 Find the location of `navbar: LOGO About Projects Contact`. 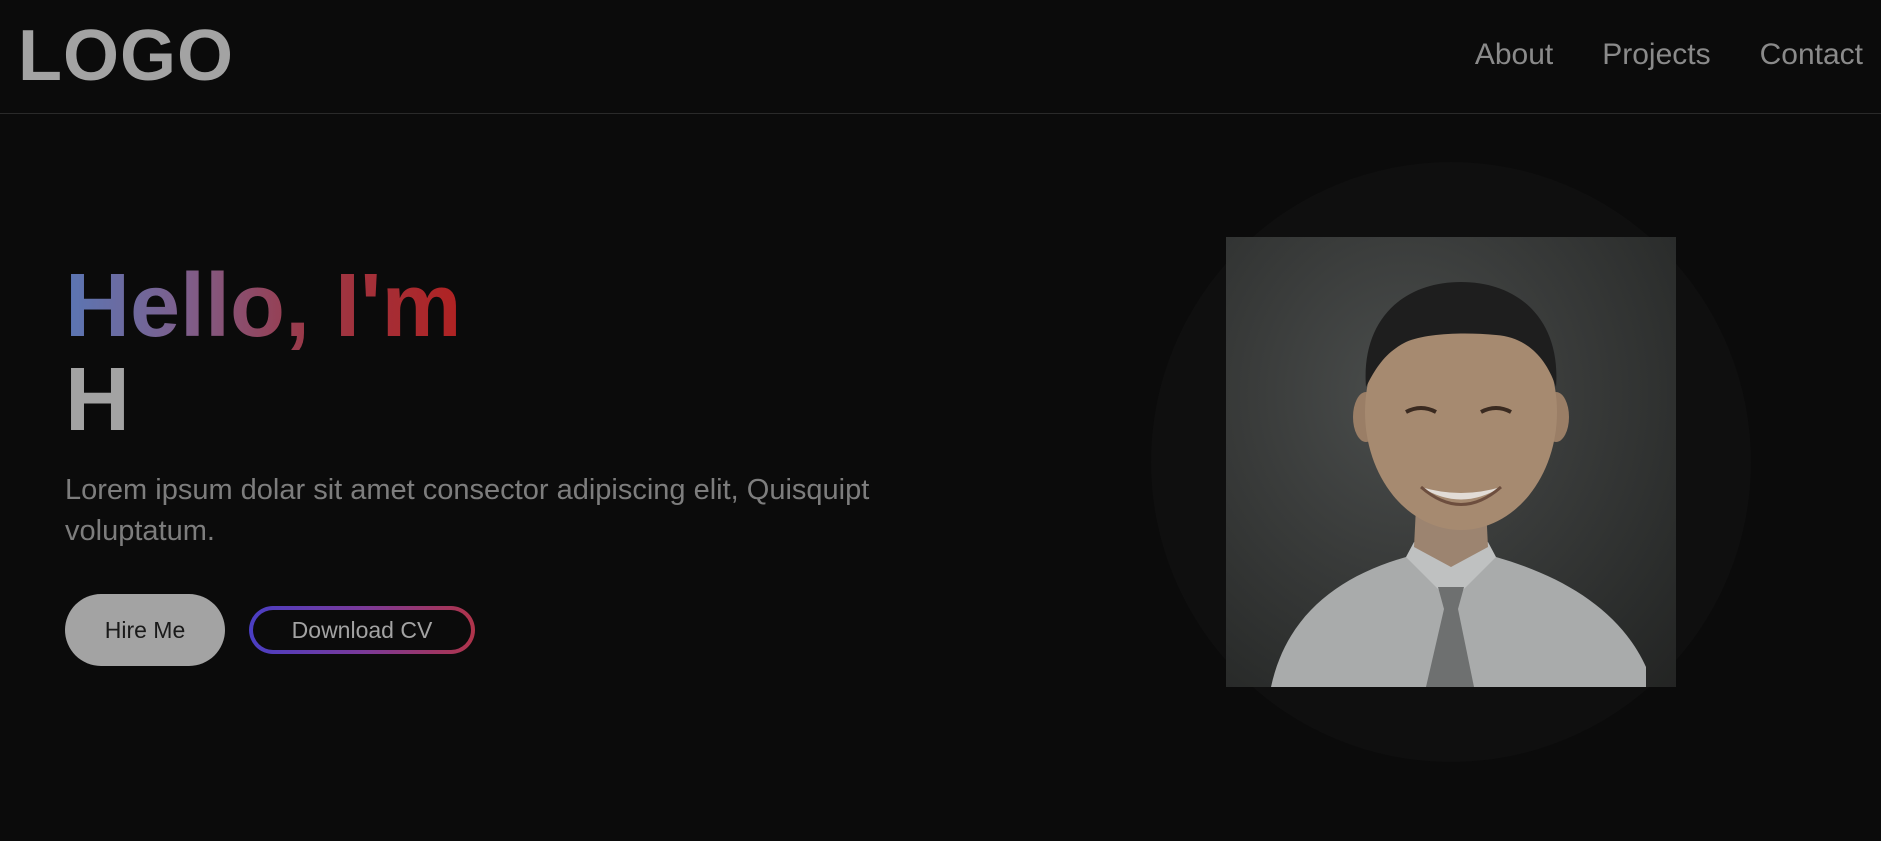

navbar: LOGO About Projects Contact is located at coordinates (940, 57).